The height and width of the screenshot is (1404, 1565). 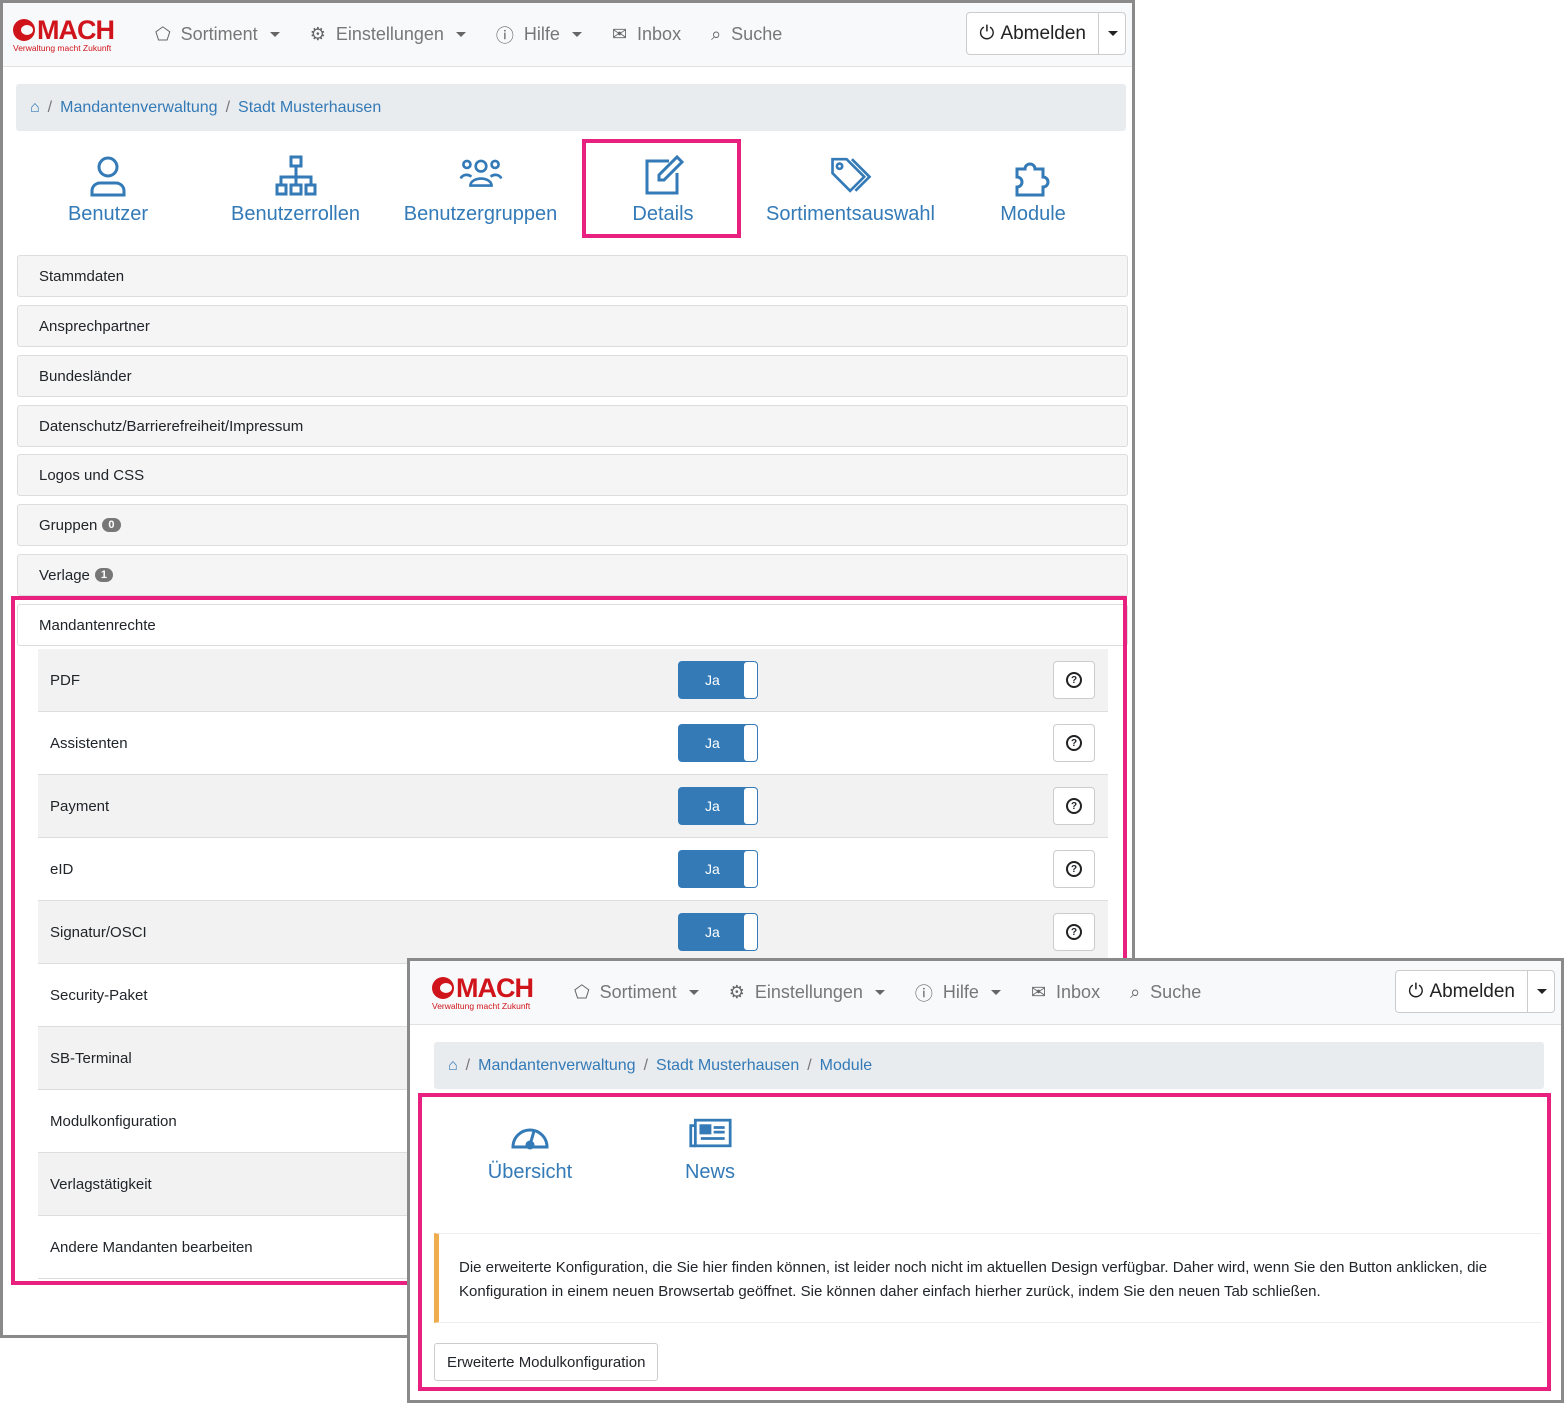 I want to click on panel-gruppen: Gruppen 0, so click(x=572, y=525).